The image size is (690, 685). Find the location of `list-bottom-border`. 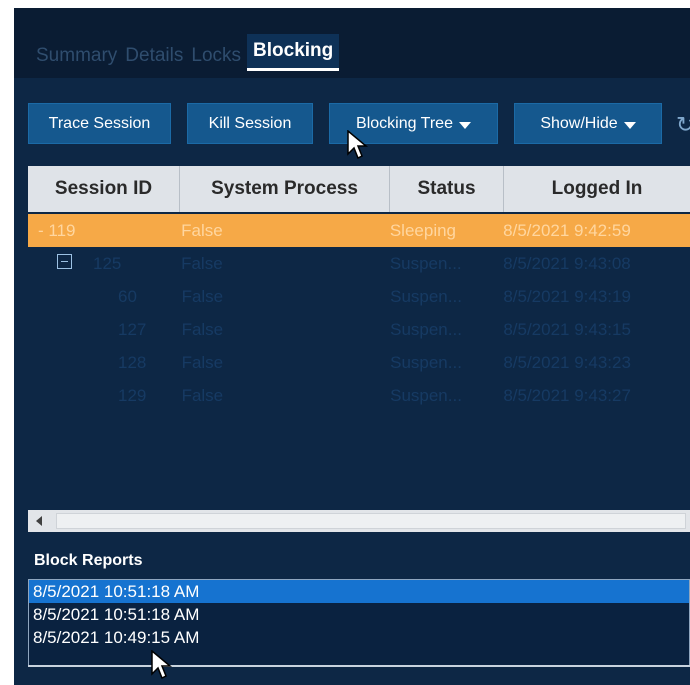

list-bottom-border is located at coordinates (359, 666).